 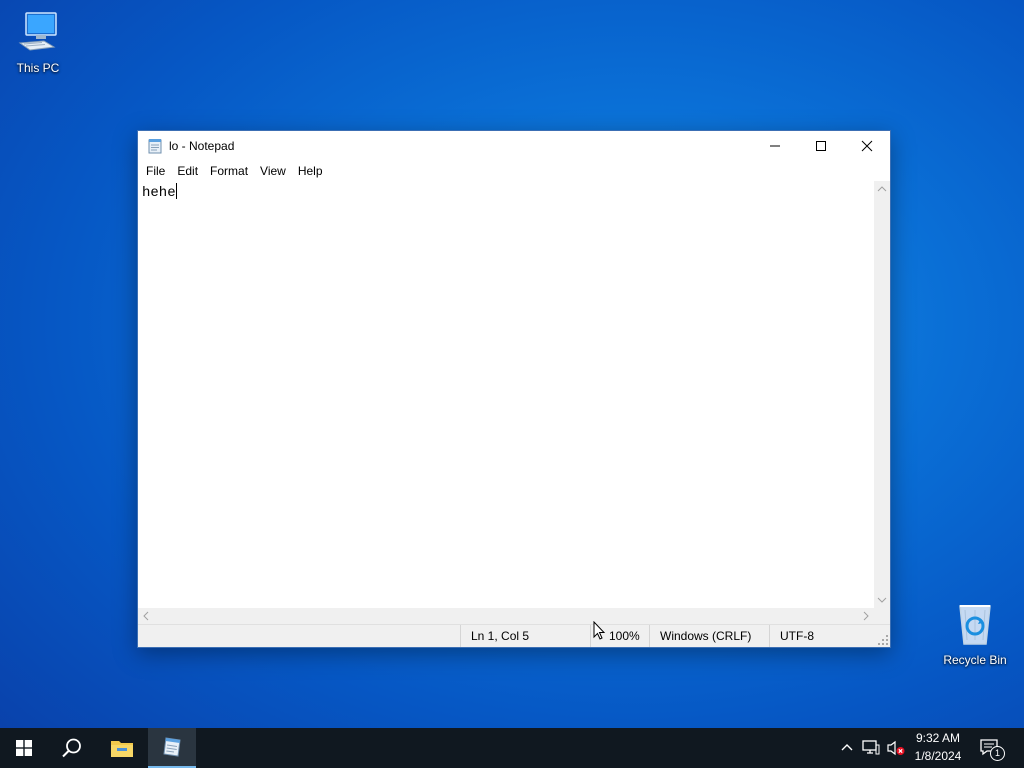 What do you see at coordinates (38, 68) in the screenshot?
I see `desktop-icon-label: This PC` at bounding box center [38, 68].